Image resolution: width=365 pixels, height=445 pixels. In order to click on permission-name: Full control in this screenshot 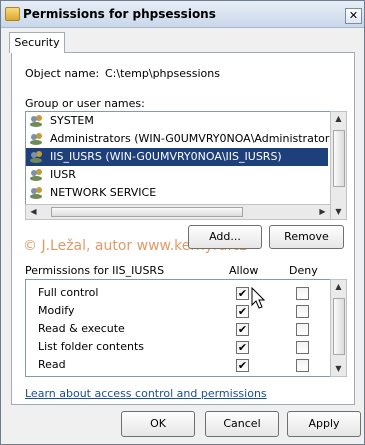, I will do `click(68, 292)`.